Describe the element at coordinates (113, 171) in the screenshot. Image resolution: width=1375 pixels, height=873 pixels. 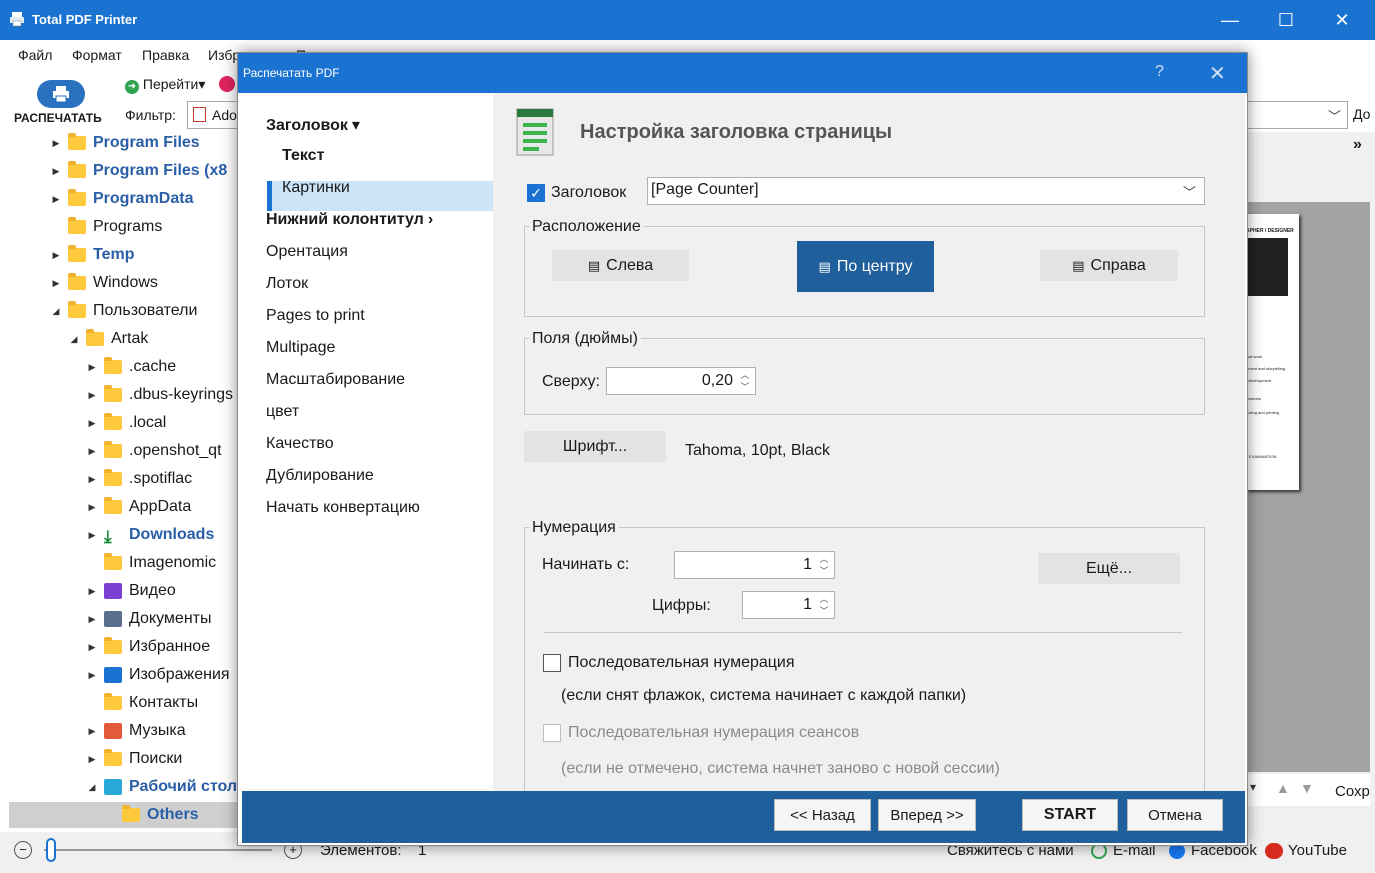
I see `tree-item: ▶ Program Files (x8` at that location.